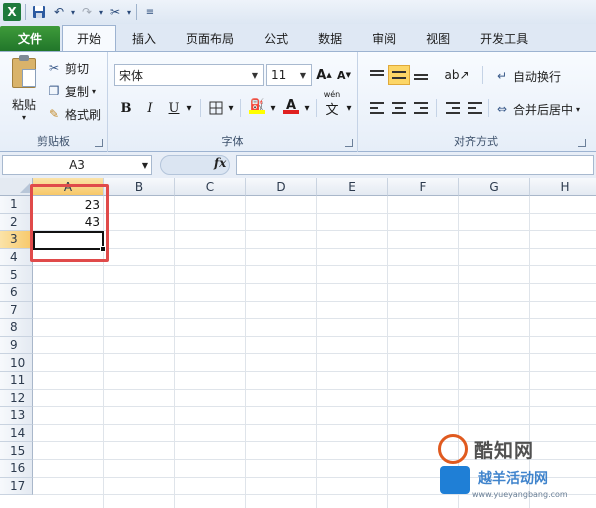 The image size is (596, 508). What do you see at coordinates (257, 106) in the screenshot?
I see `fill-color-button: ⛽` at bounding box center [257, 106].